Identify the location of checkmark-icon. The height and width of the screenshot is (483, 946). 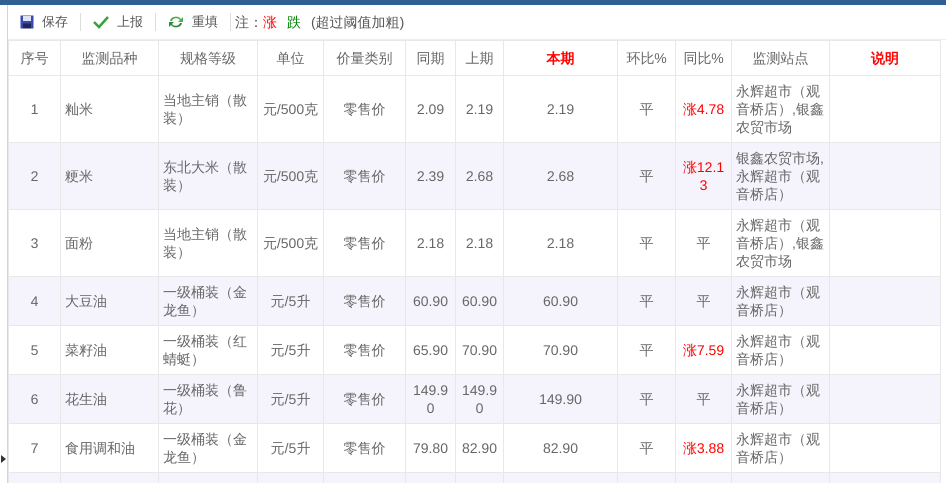
(101, 22).